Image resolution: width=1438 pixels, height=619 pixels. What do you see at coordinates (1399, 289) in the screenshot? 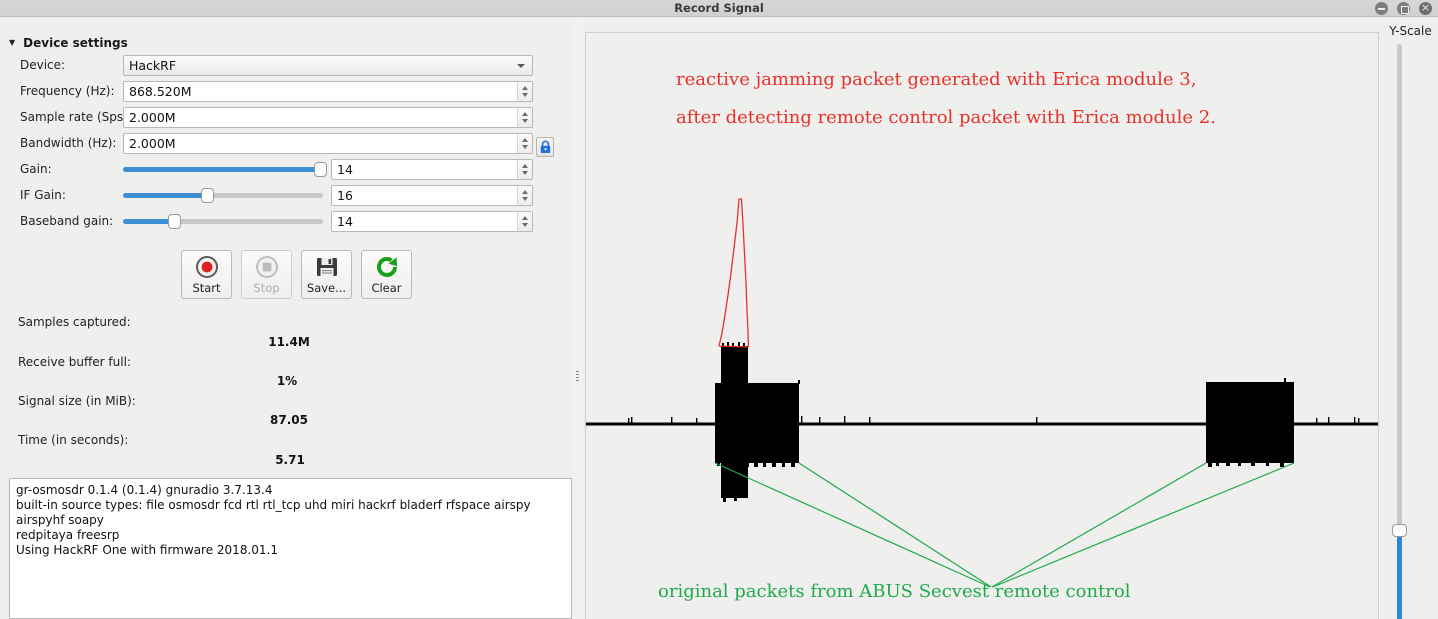
I see `y-scale-track` at bounding box center [1399, 289].